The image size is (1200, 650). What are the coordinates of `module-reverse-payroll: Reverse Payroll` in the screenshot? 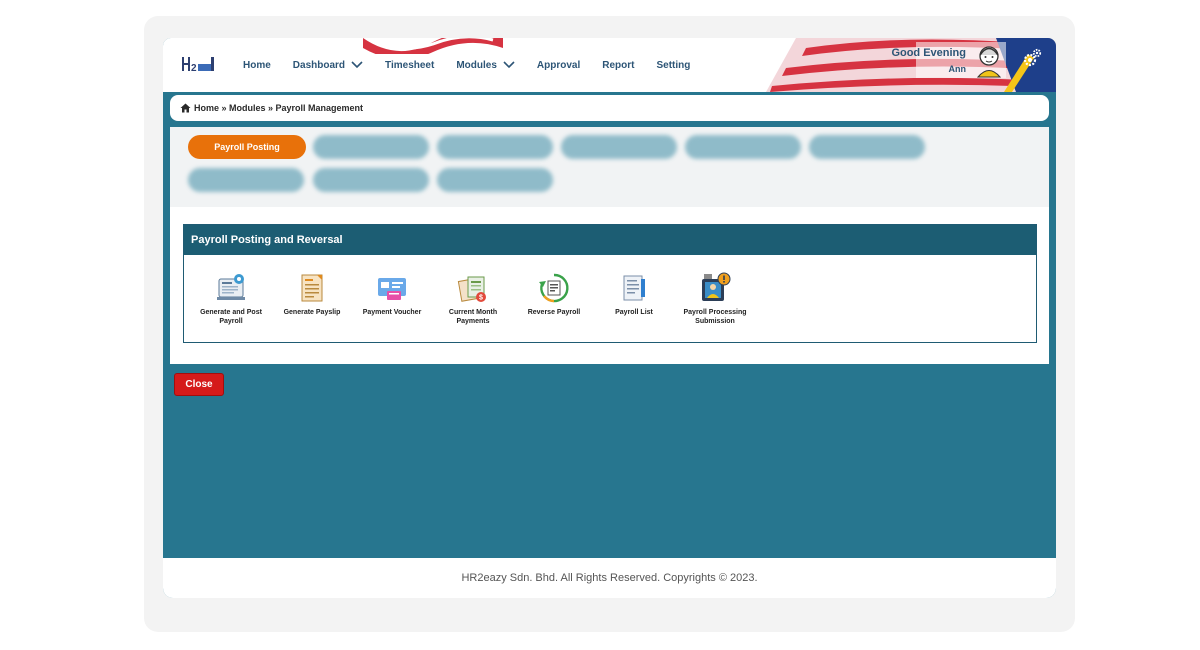 It's located at (554, 294).